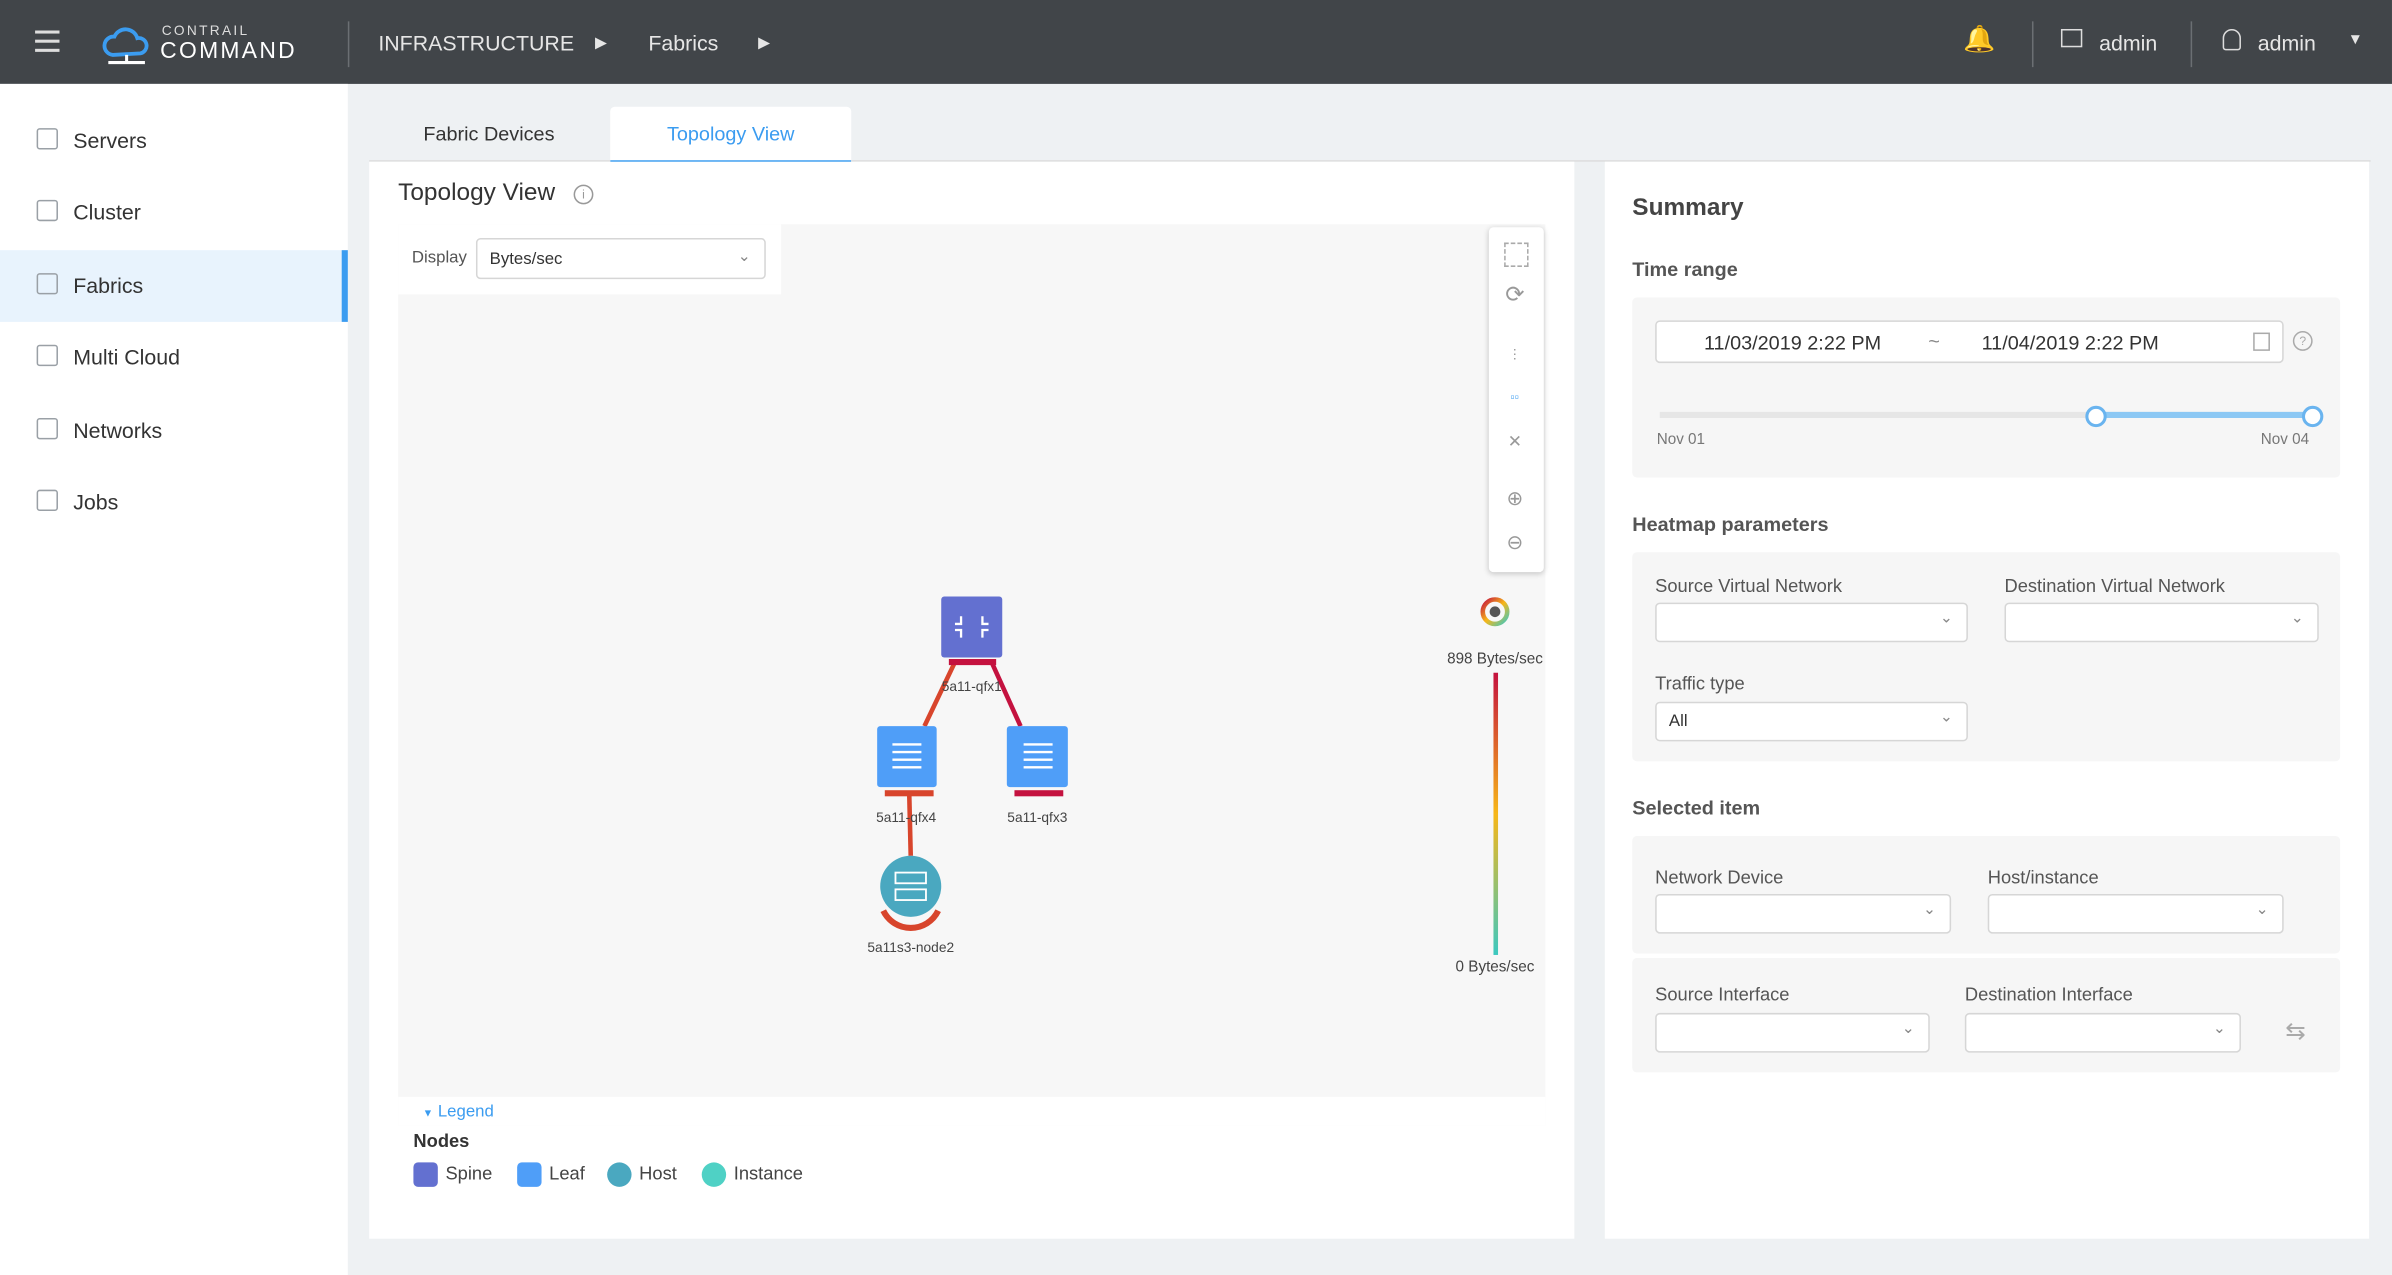 This screenshot has width=2392, height=1275. What do you see at coordinates (1495, 968) in the screenshot?
I see `scale-min-label: 0 Bytes/sec` at bounding box center [1495, 968].